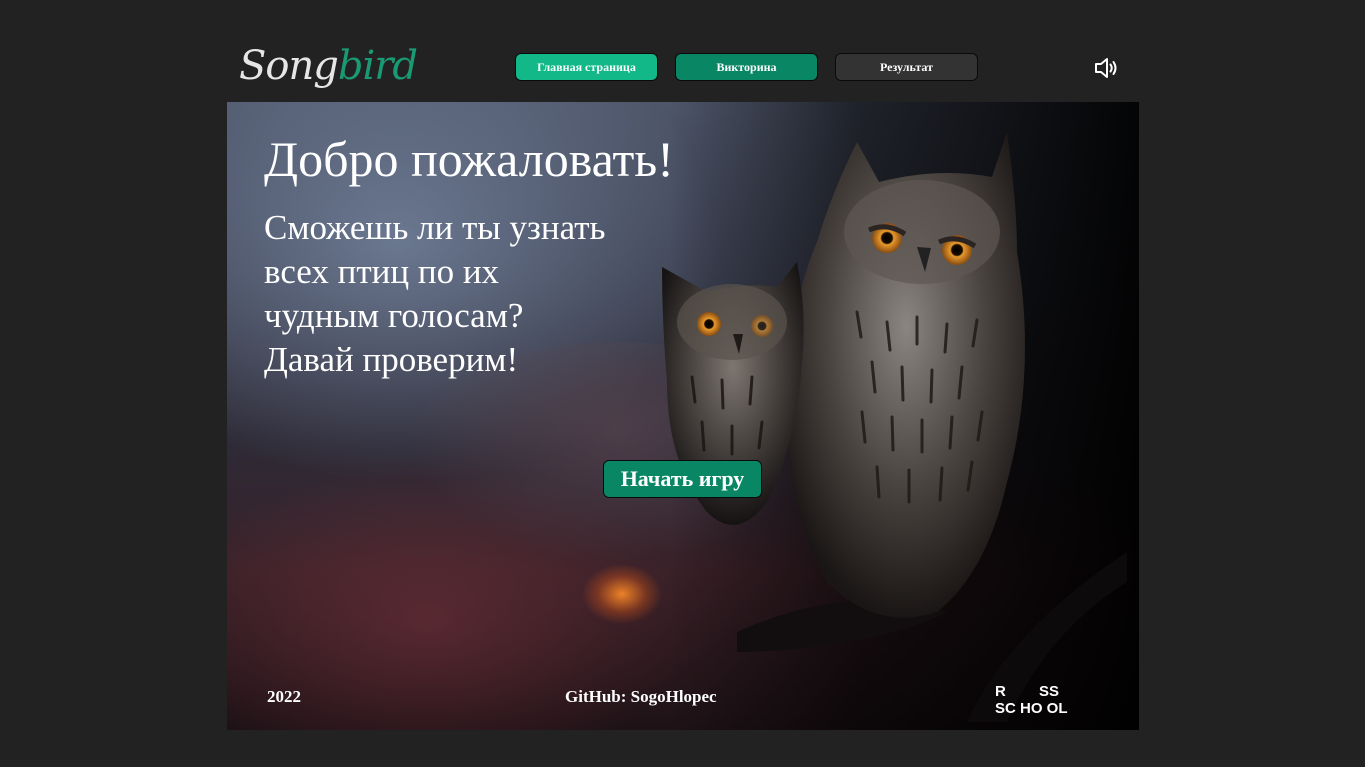 This screenshot has height=767, width=1365. I want to click on logo-part-song: Song, so click(289, 66).